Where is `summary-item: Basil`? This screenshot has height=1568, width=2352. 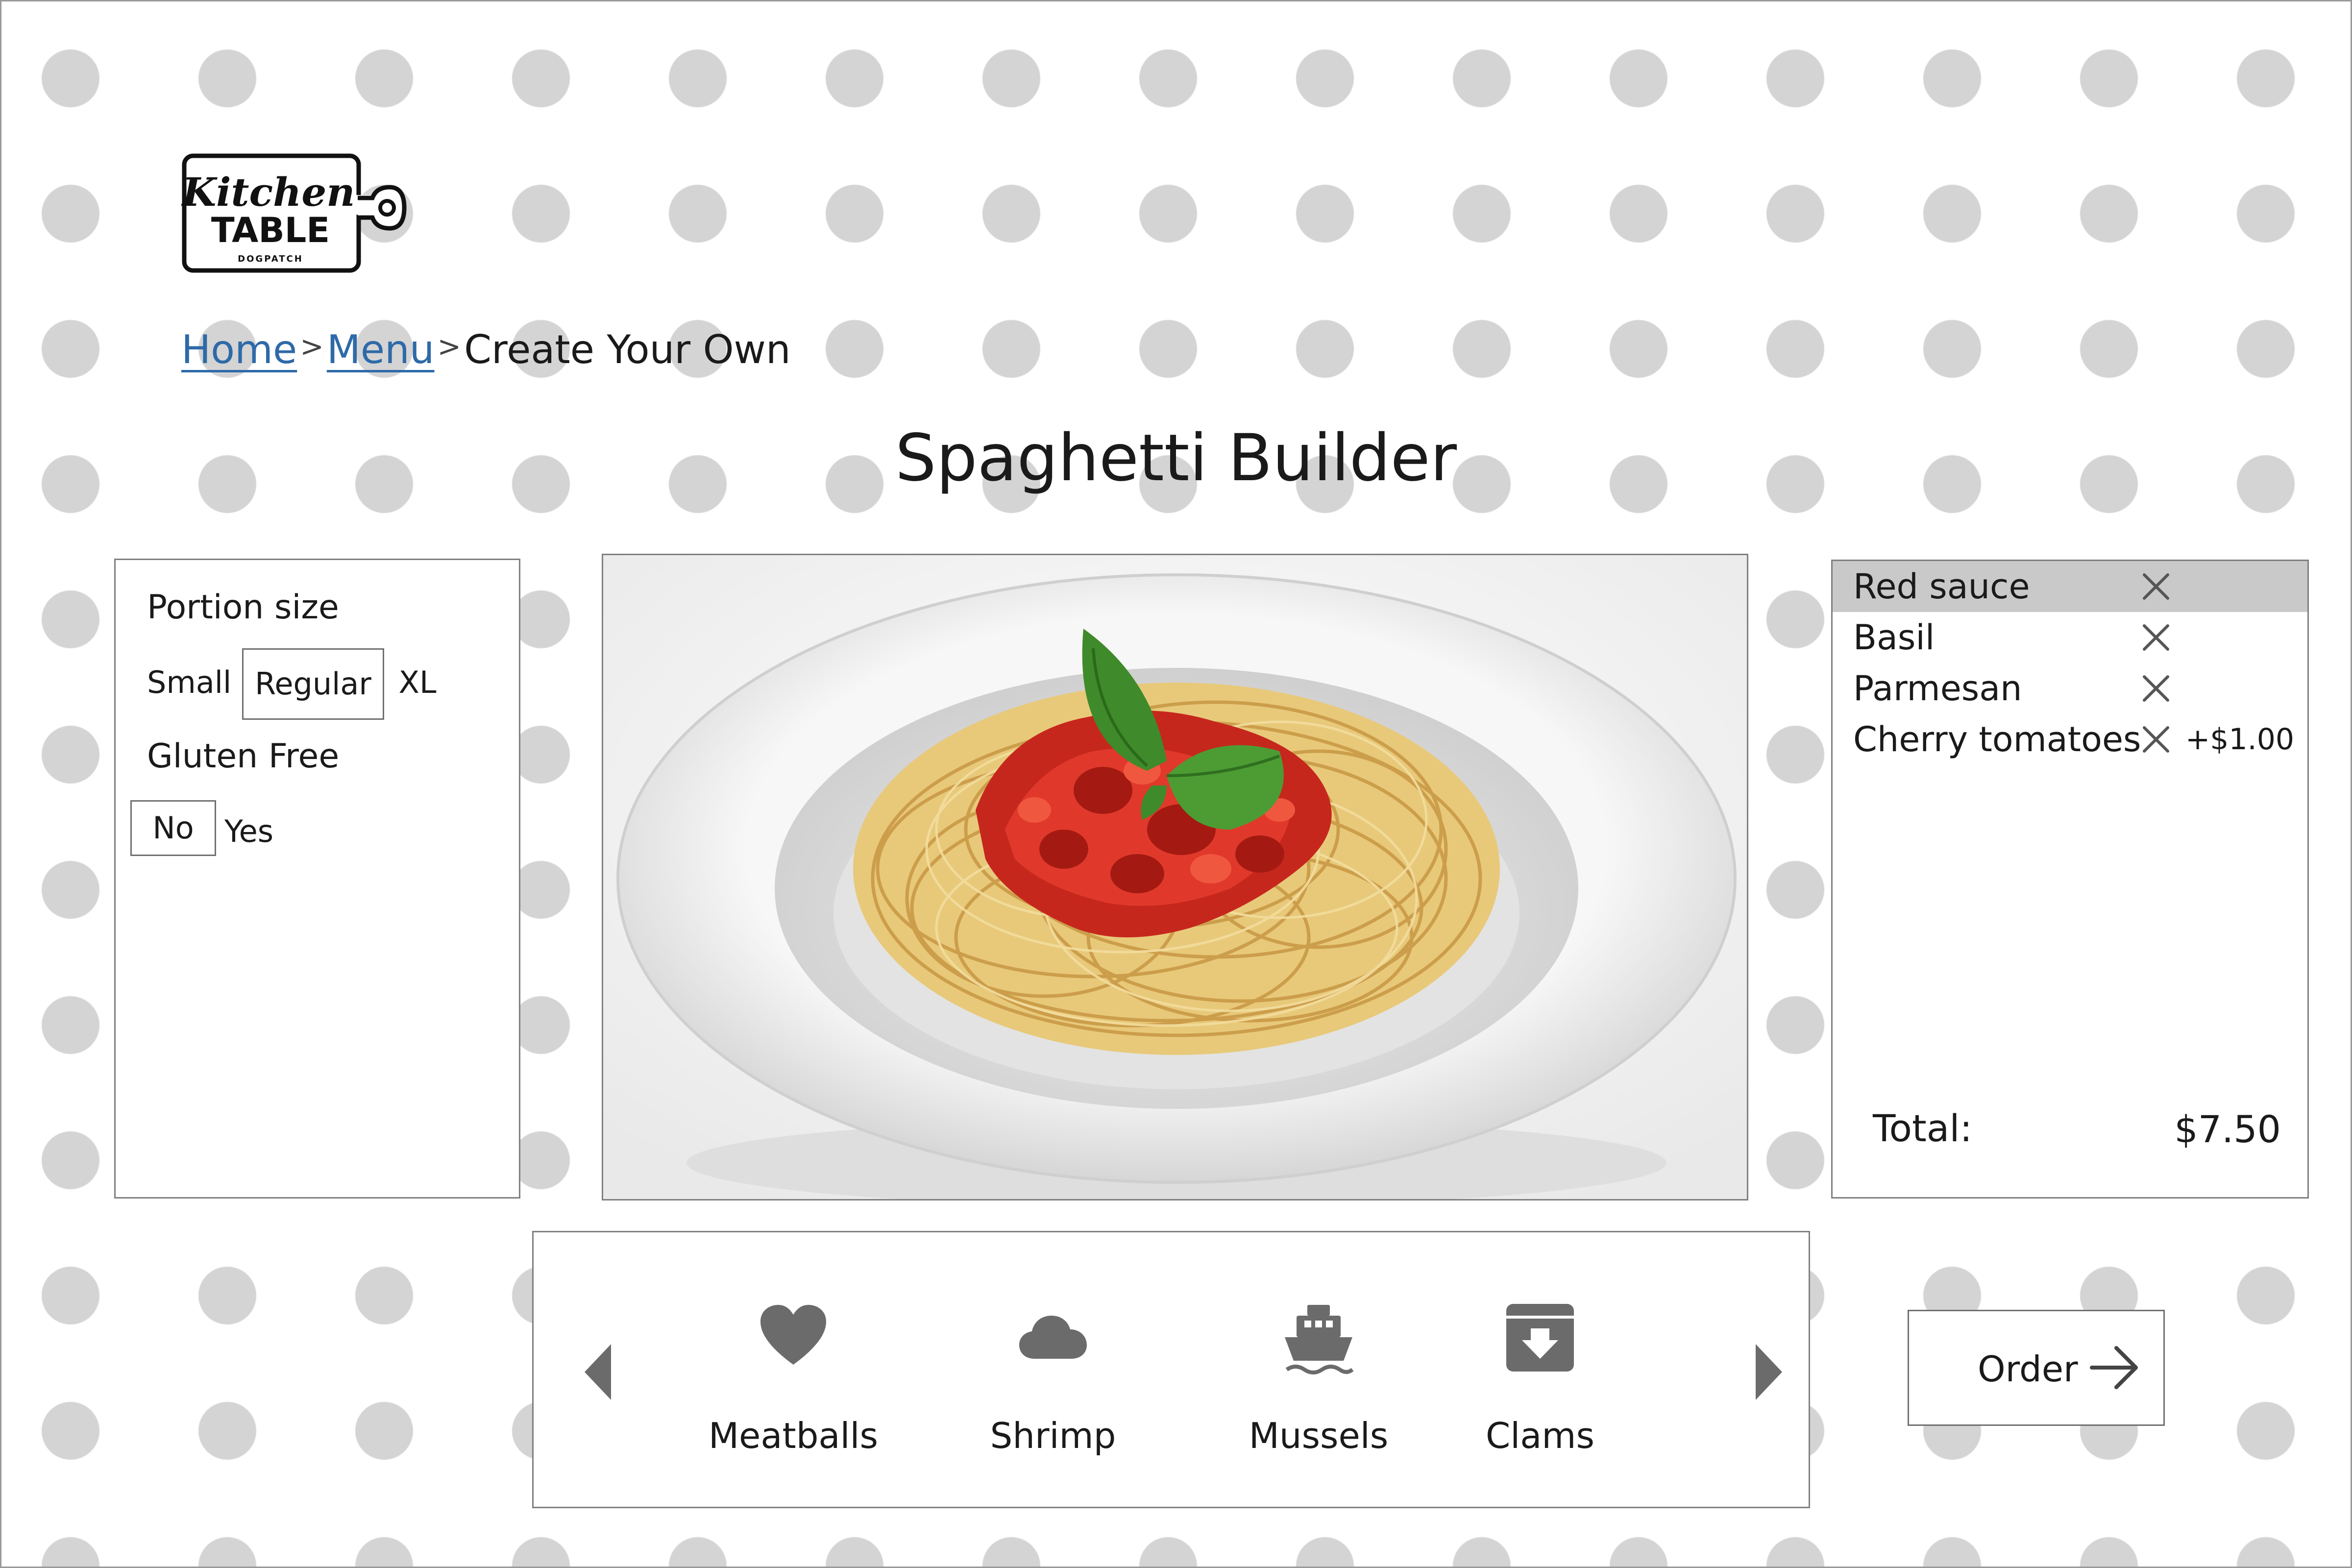 summary-item: Basil is located at coordinates (2070, 637).